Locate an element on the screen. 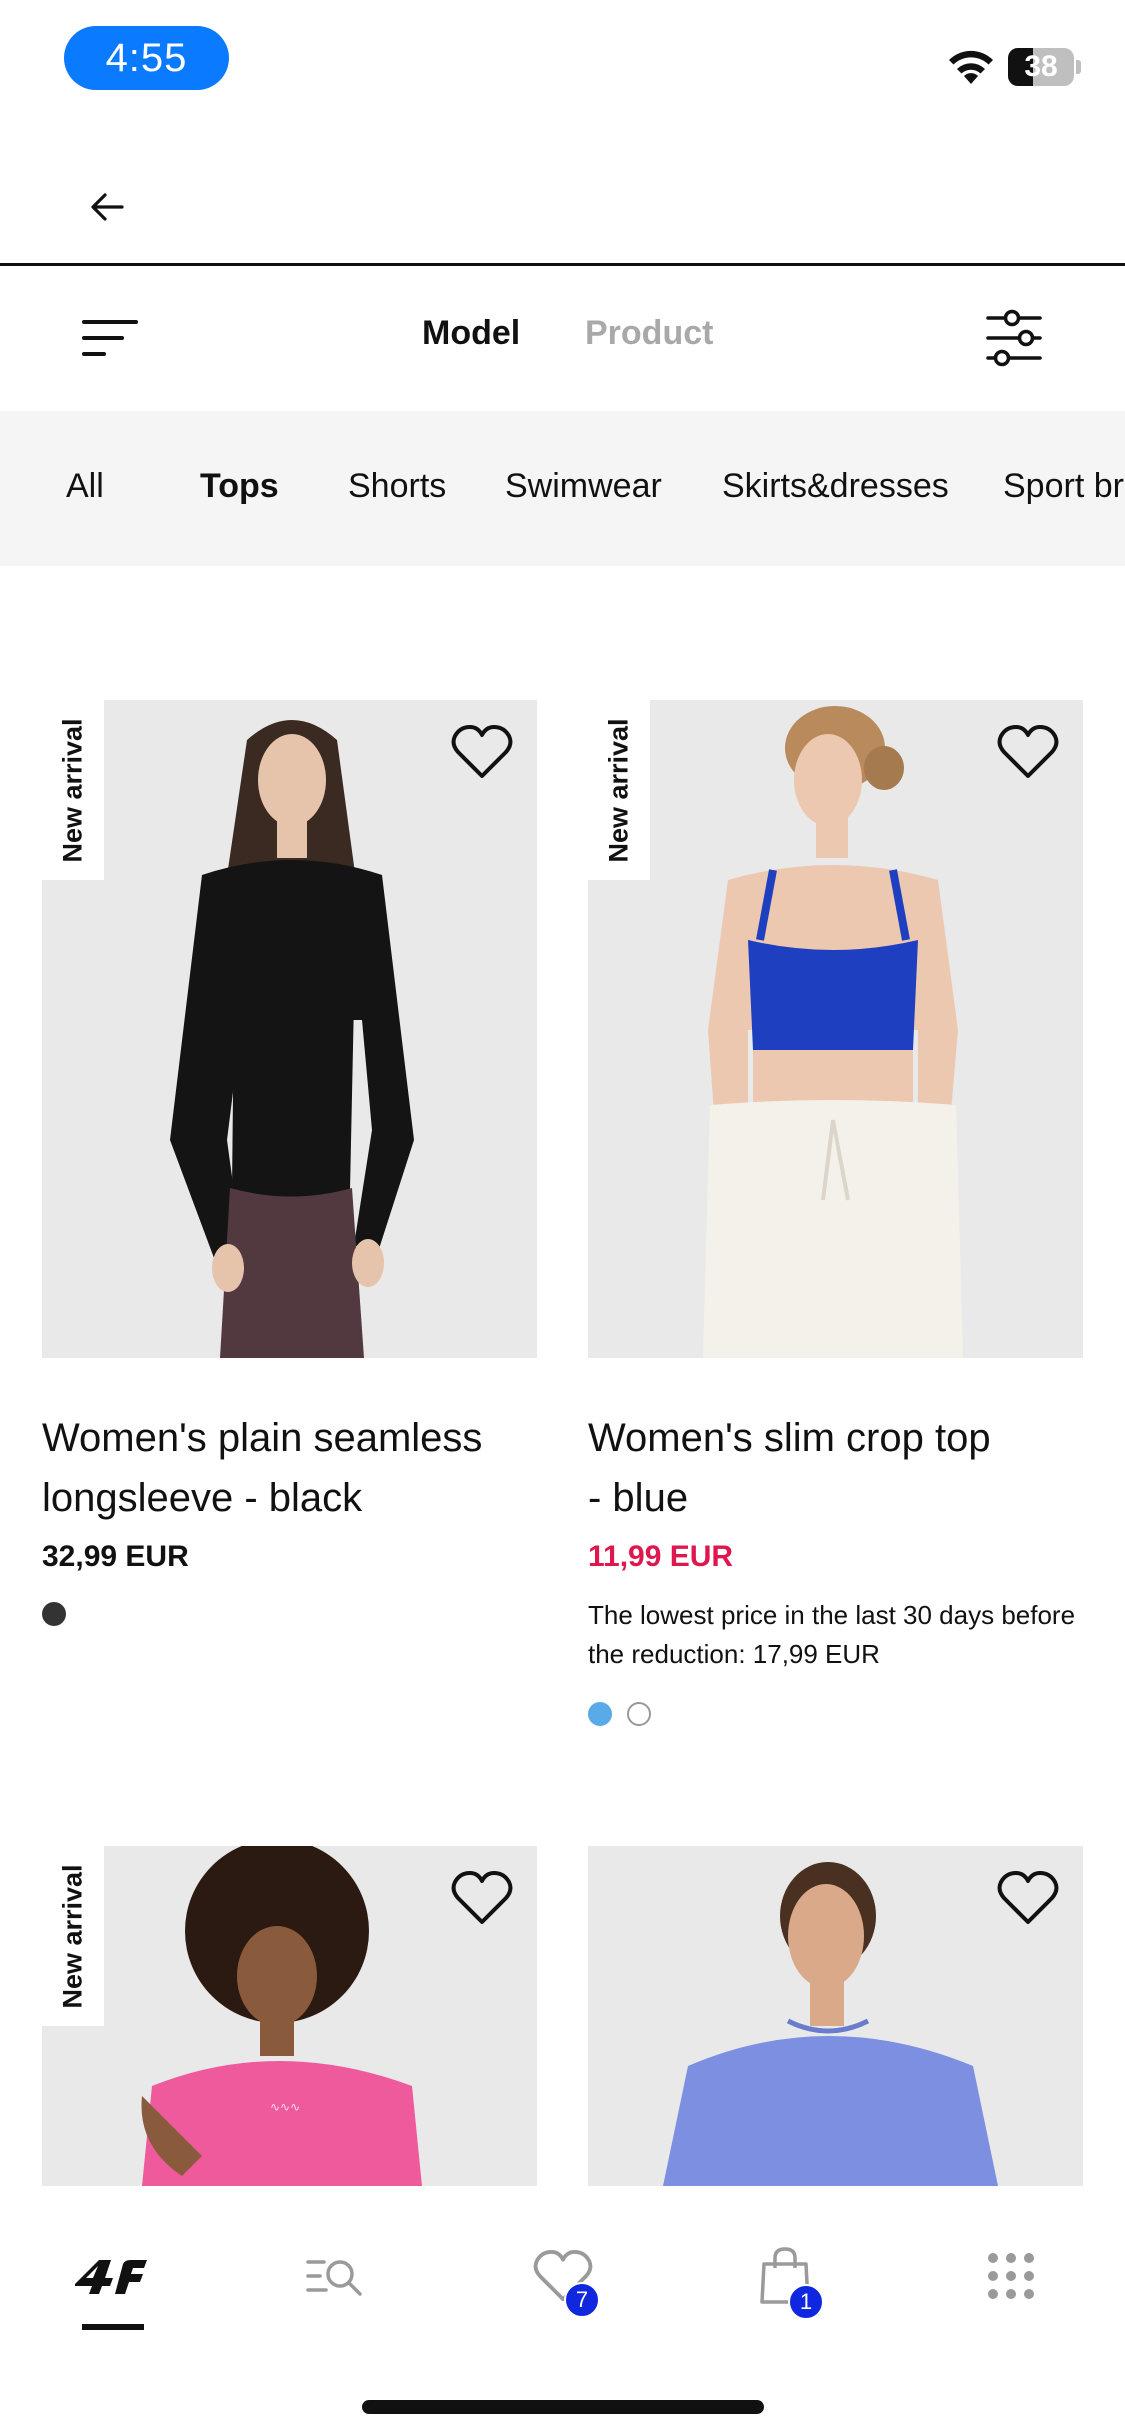 The image size is (1125, 2436). grid-dots-icon is located at coordinates (1011, 2276).